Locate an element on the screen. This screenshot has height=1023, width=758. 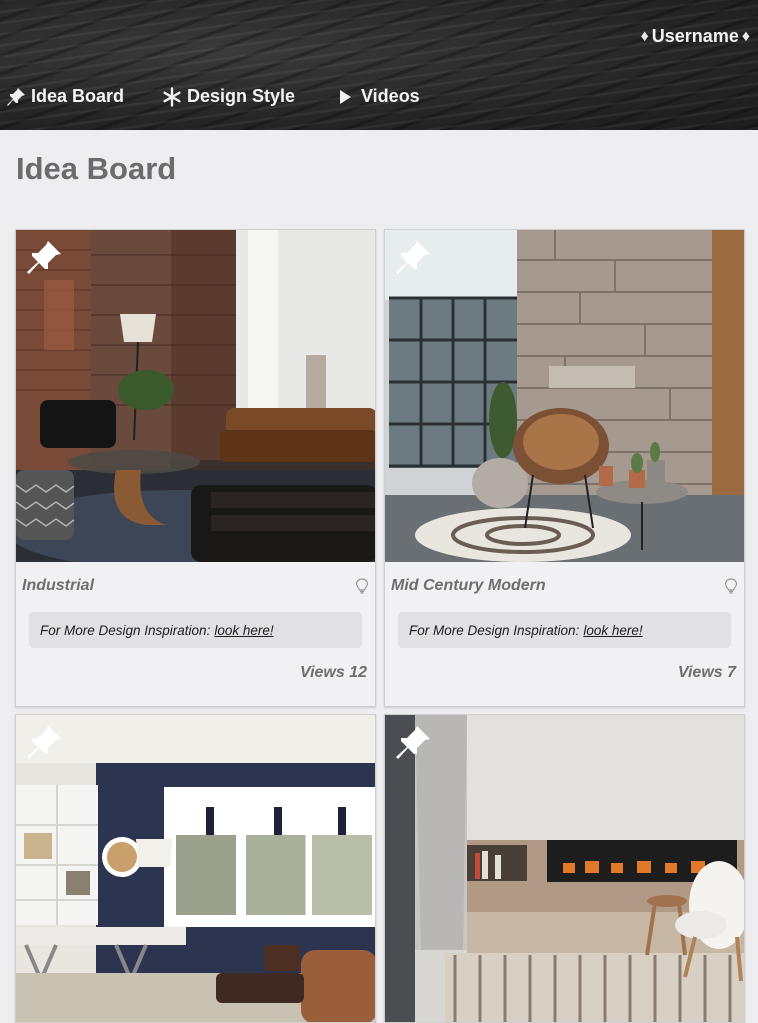
main-nav: Idea Board Design Style Videos is located at coordinates (379, 100).